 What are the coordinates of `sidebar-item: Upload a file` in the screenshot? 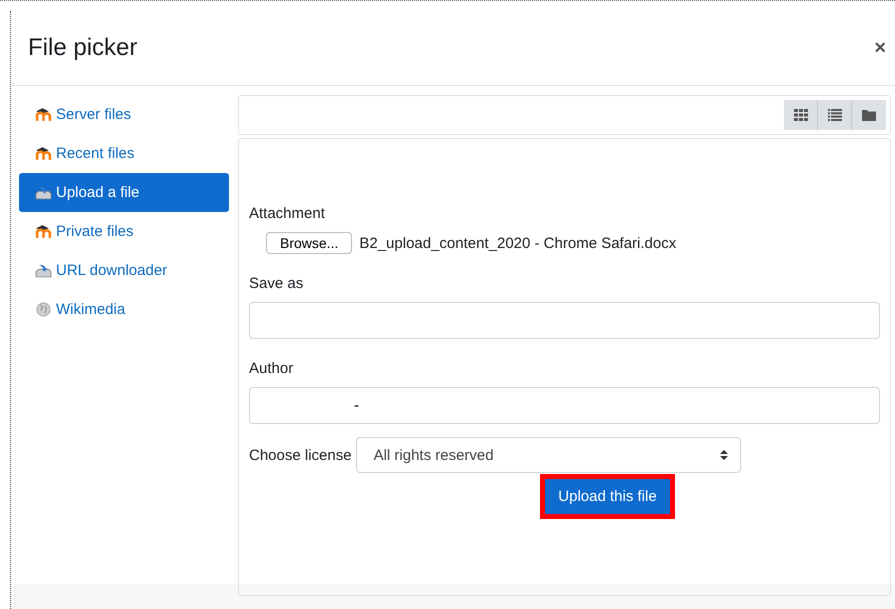 It's located at (124, 192).